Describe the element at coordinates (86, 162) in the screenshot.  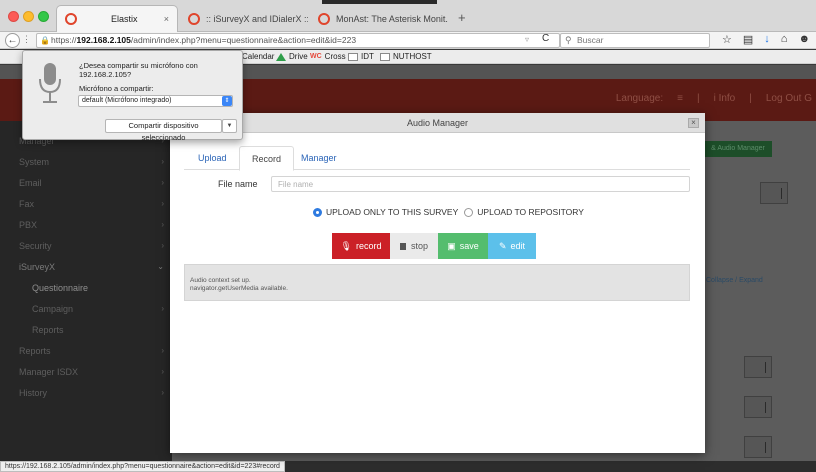
I see `sidebar-item-system: System ›` at that location.